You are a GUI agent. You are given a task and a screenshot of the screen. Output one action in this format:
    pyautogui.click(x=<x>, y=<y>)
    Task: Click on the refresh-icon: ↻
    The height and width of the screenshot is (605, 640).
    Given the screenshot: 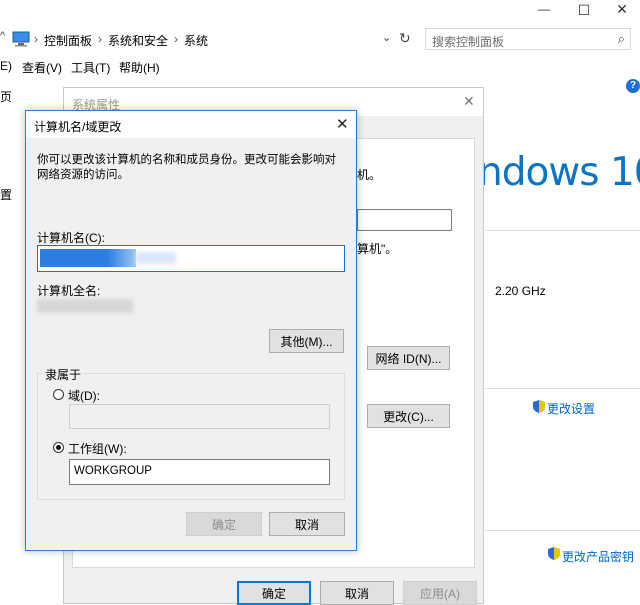 What is the action you would take?
    pyautogui.click(x=405, y=38)
    